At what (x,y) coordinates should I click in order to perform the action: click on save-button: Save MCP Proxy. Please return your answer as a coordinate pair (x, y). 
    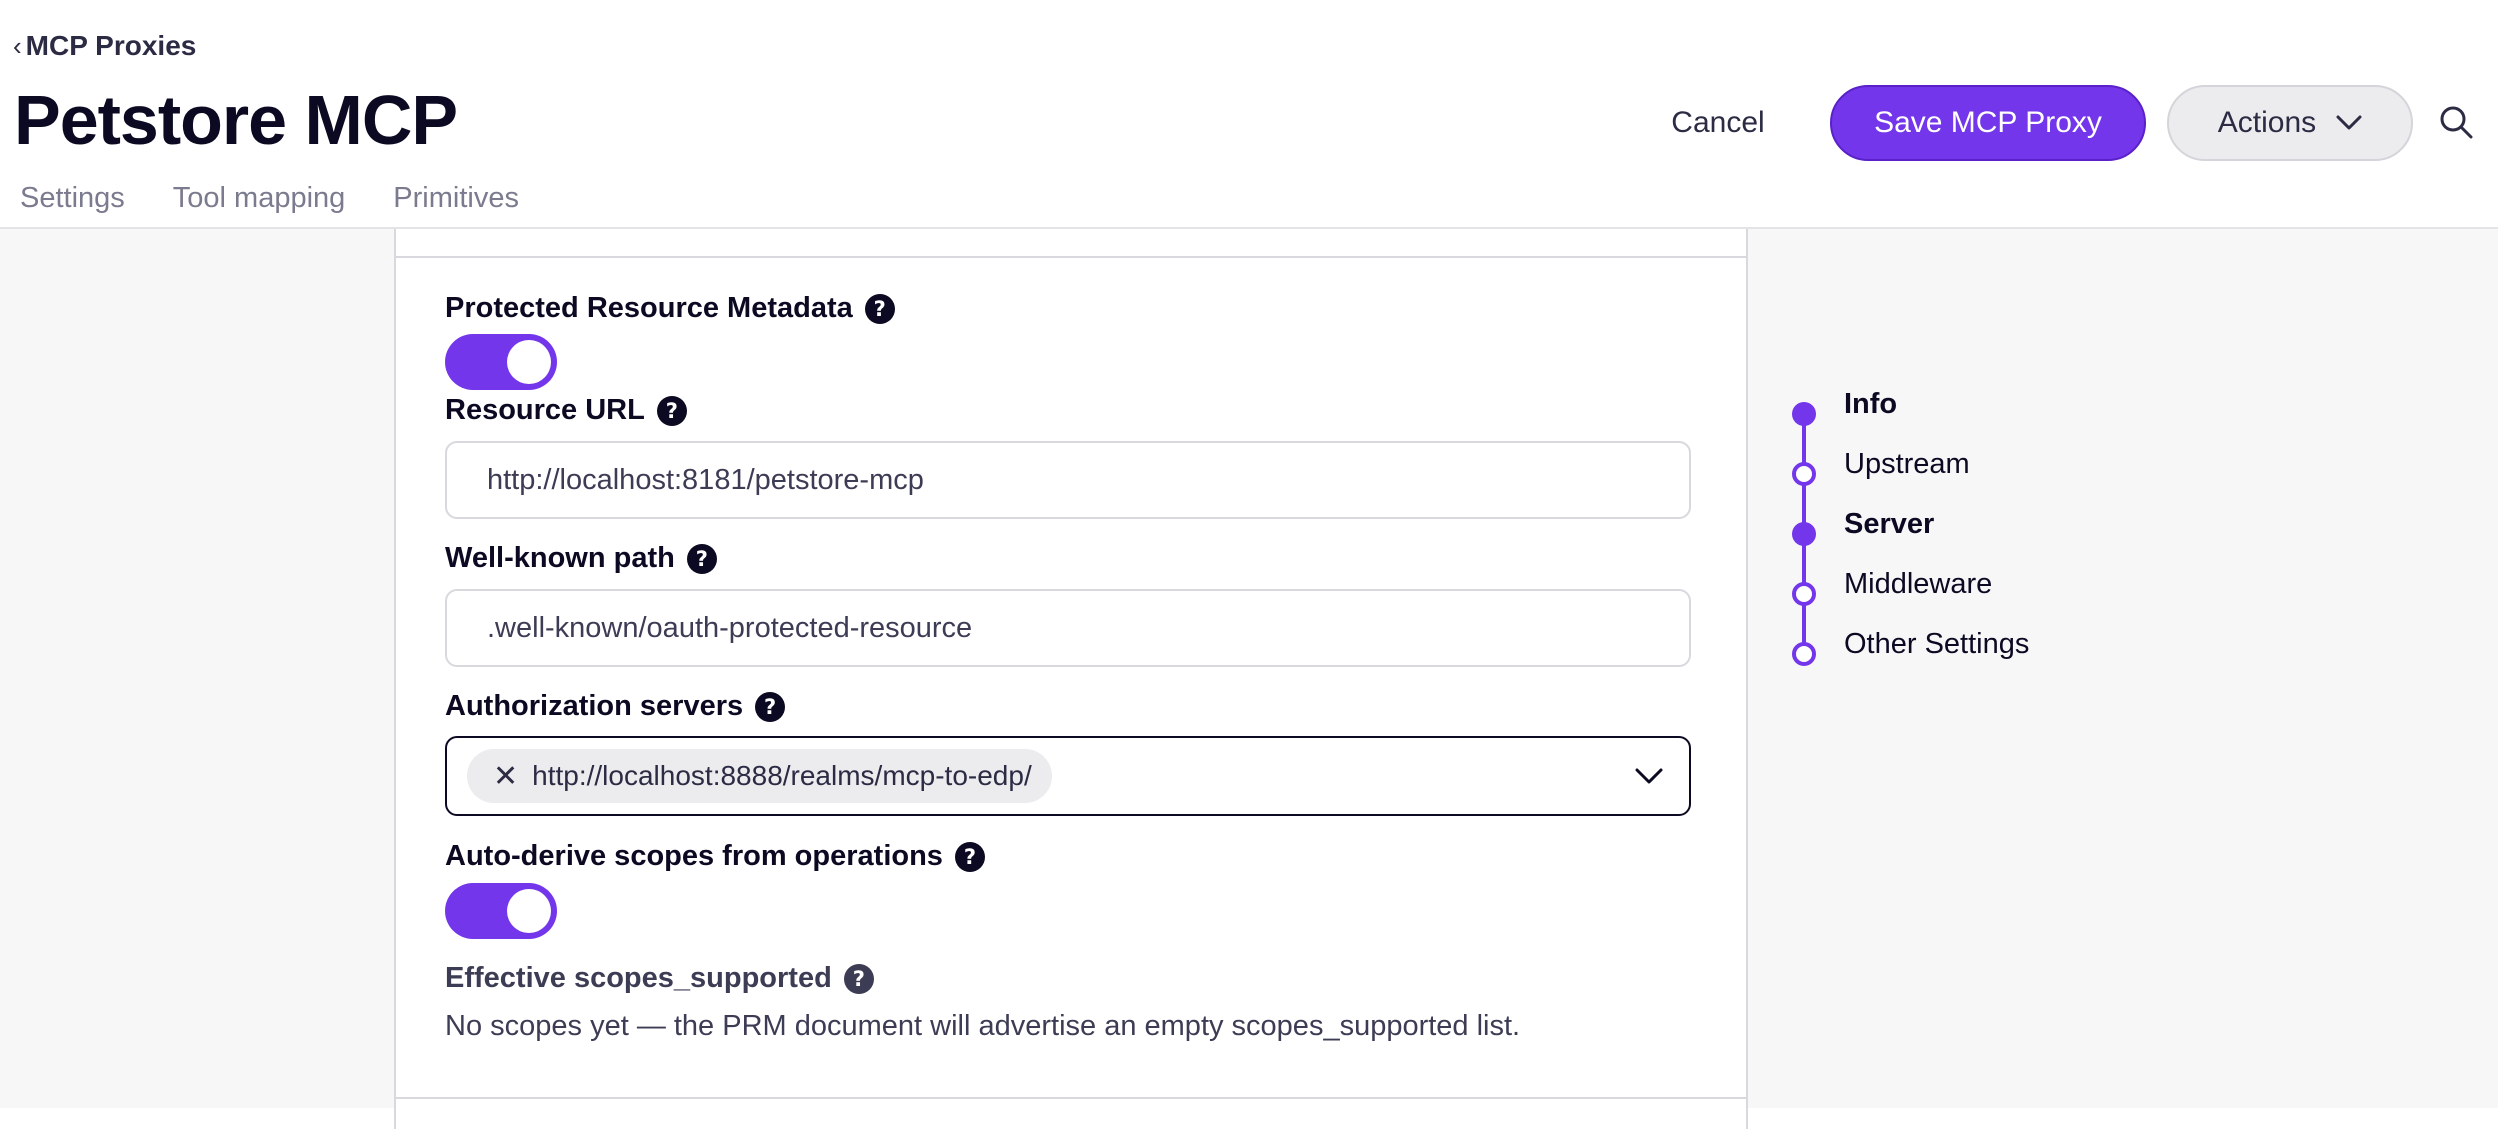
    Looking at the image, I should click on (1988, 123).